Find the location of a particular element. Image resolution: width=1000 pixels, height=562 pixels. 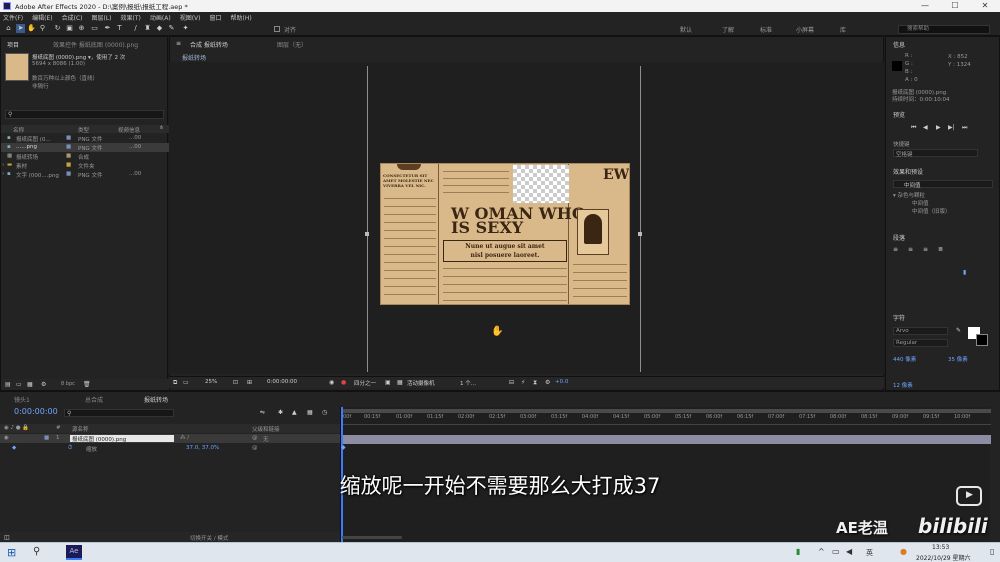

col-name: 名称 is located at coordinates (18, 130).